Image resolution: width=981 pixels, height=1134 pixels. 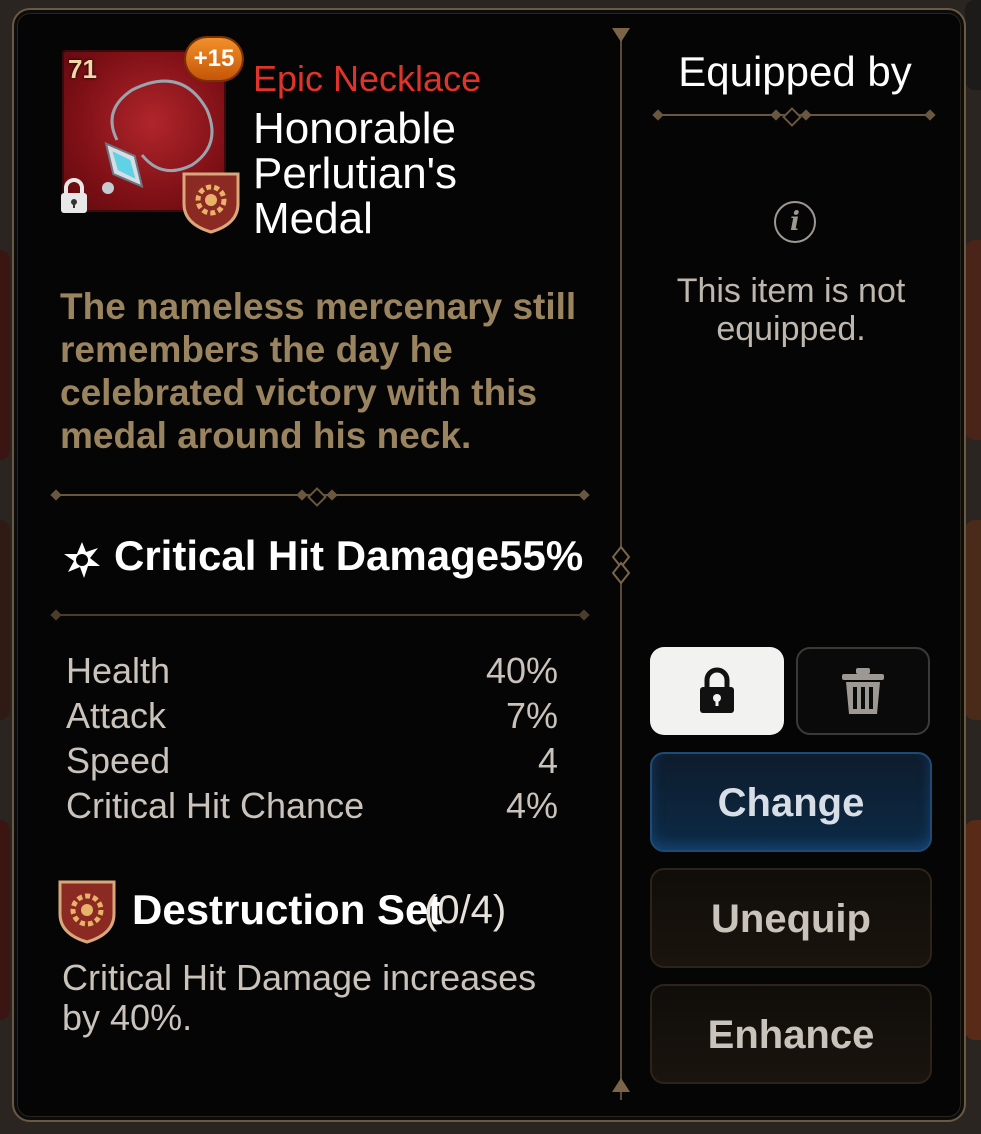 I want to click on lock-button, so click(x=717, y=691).